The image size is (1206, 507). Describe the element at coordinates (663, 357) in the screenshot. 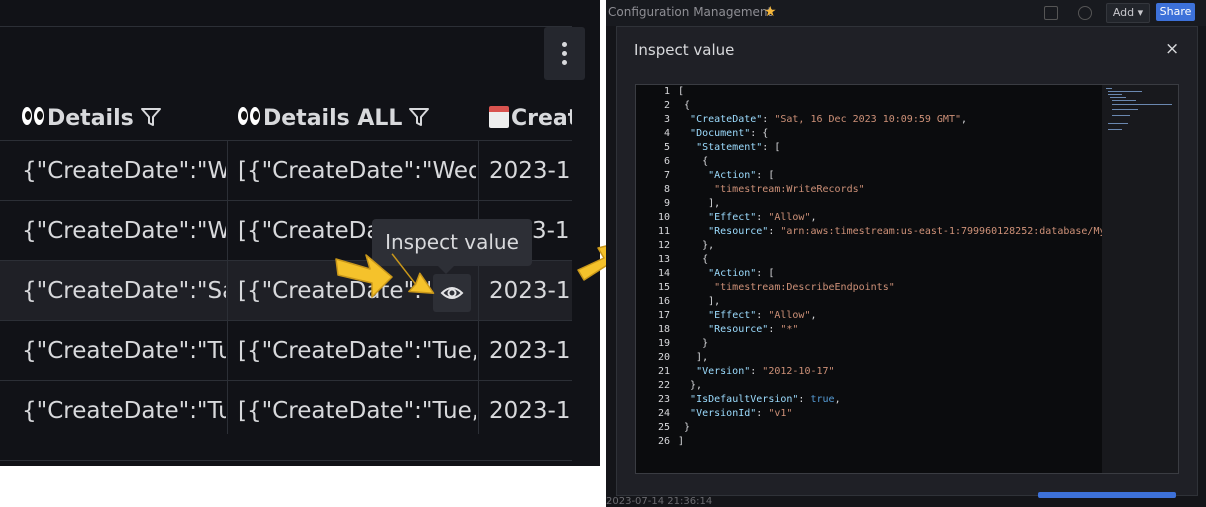

I see `line-number: 20` at that location.